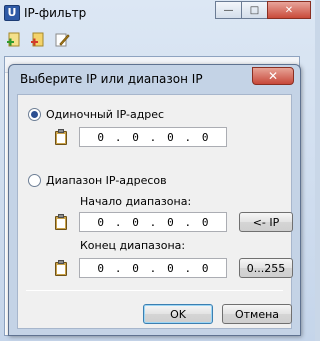 The image size is (320, 341). I want to click on copy-ip-button: <- IP, so click(266, 222).